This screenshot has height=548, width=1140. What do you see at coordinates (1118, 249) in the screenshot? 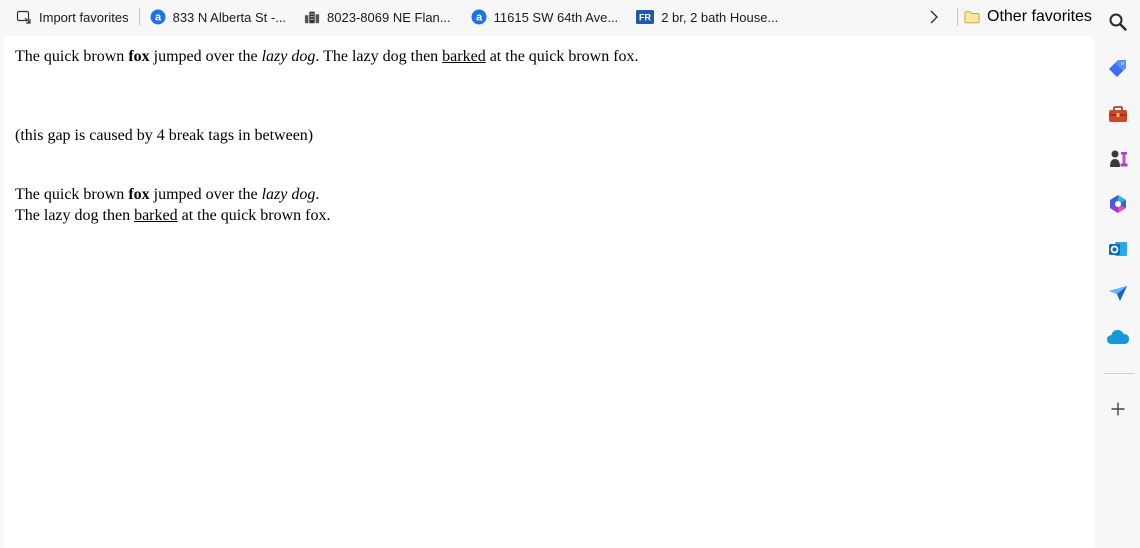
I see `outlook-icon` at bounding box center [1118, 249].